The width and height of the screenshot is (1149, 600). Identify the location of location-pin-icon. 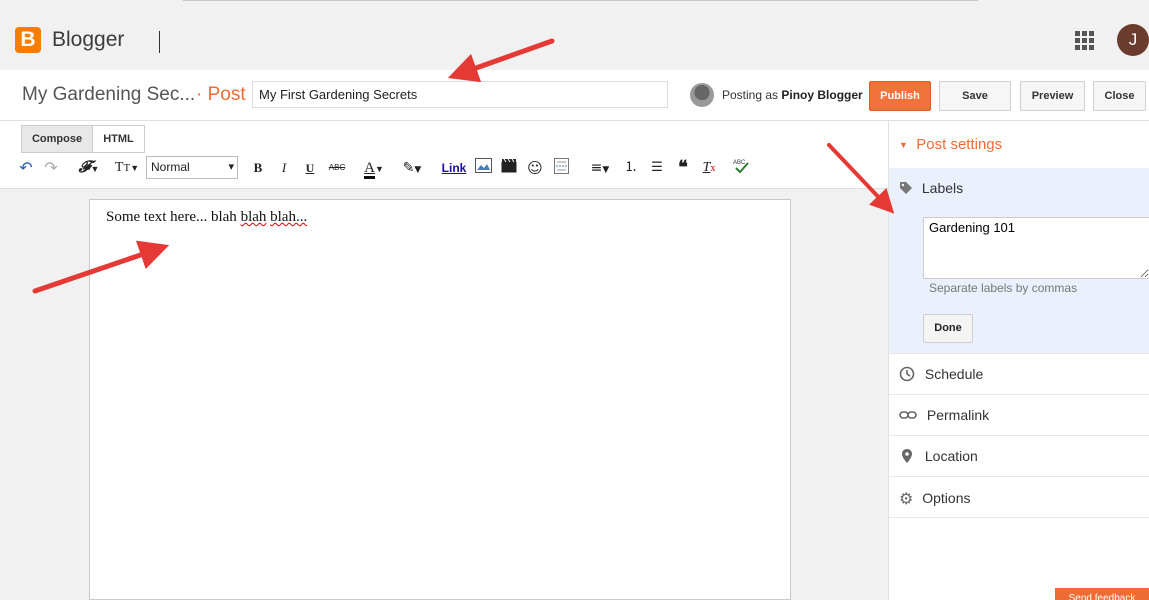
(907, 456).